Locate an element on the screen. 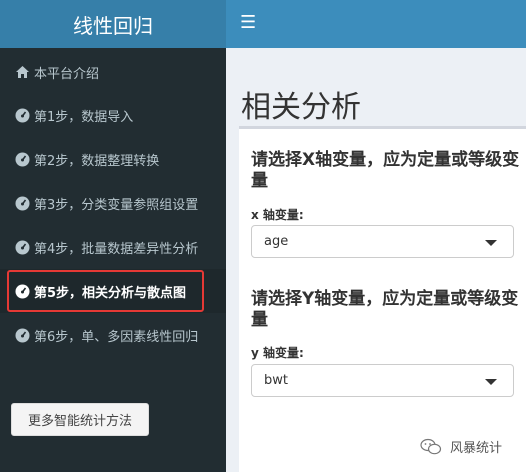 The width and height of the screenshot is (526, 472). sidebar-item-label: 第2步，数据整理转换 is located at coordinates (97, 161).